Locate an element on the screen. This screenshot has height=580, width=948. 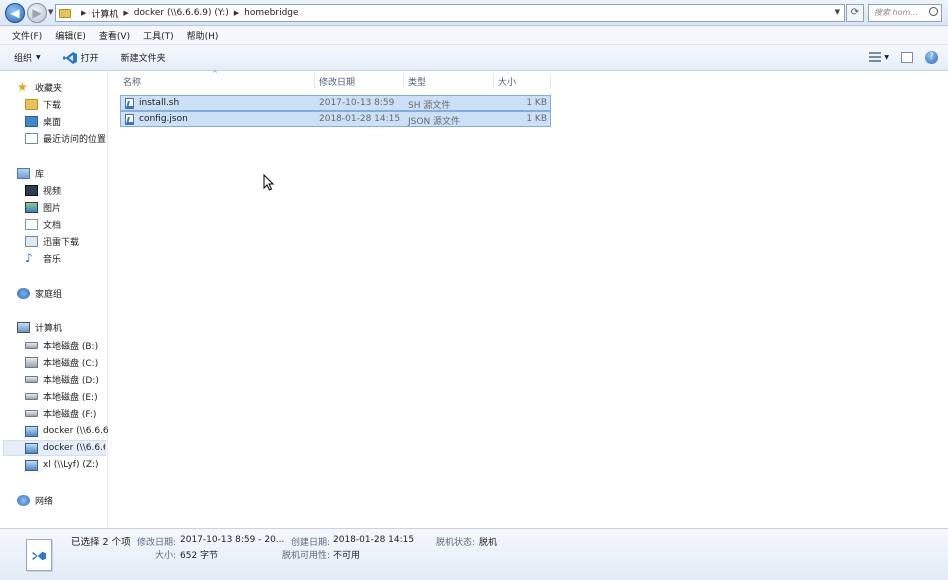
nav-label: 迅雷下载 is located at coordinates (61, 242).